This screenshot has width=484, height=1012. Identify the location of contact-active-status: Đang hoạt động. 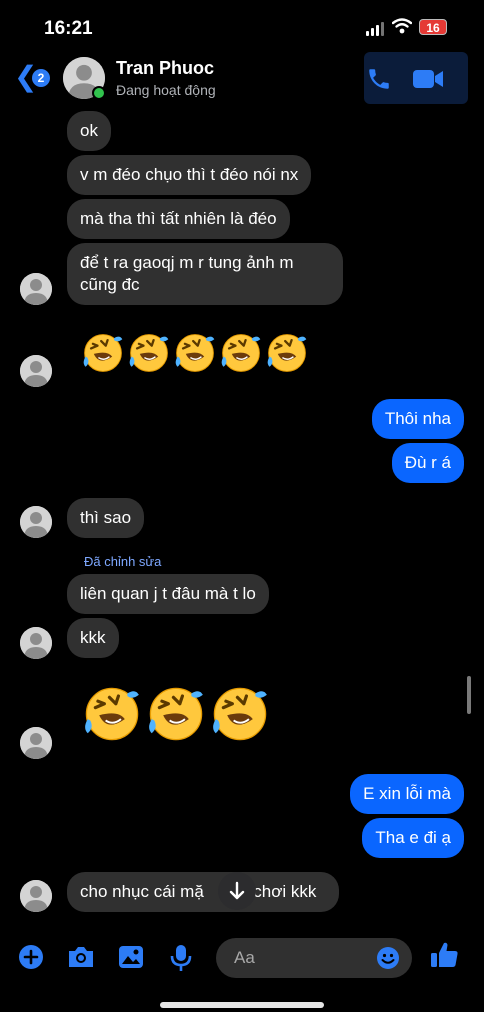
(166, 90).